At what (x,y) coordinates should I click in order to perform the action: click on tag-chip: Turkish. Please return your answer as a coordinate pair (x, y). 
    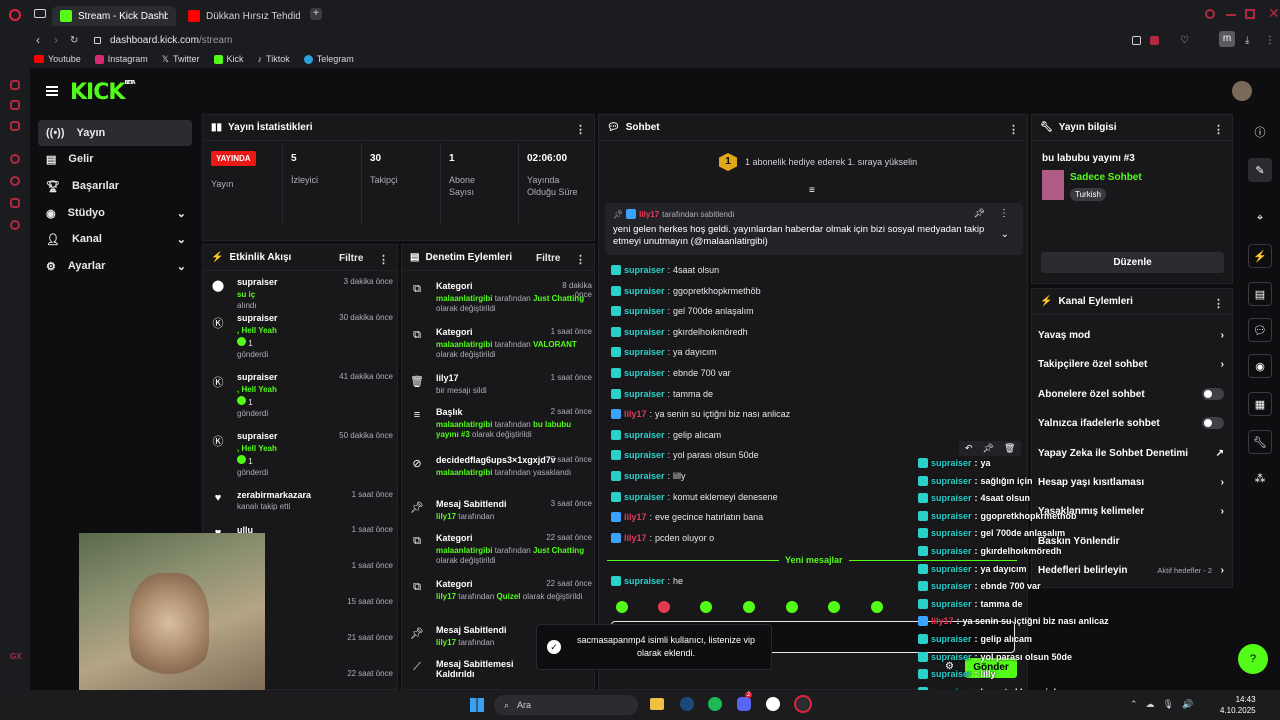
    Looking at the image, I should click on (1088, 194).